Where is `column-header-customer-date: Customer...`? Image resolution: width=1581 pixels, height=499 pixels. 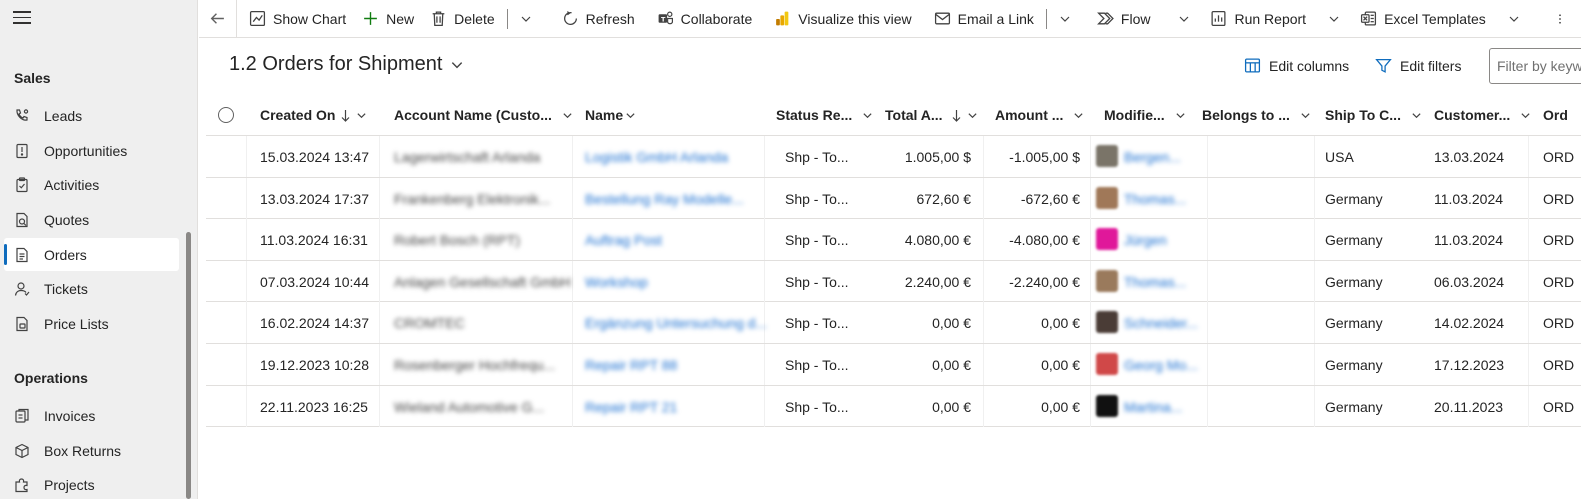 column-header-customer-date: Customer... is located at coordinates (1482, 115).